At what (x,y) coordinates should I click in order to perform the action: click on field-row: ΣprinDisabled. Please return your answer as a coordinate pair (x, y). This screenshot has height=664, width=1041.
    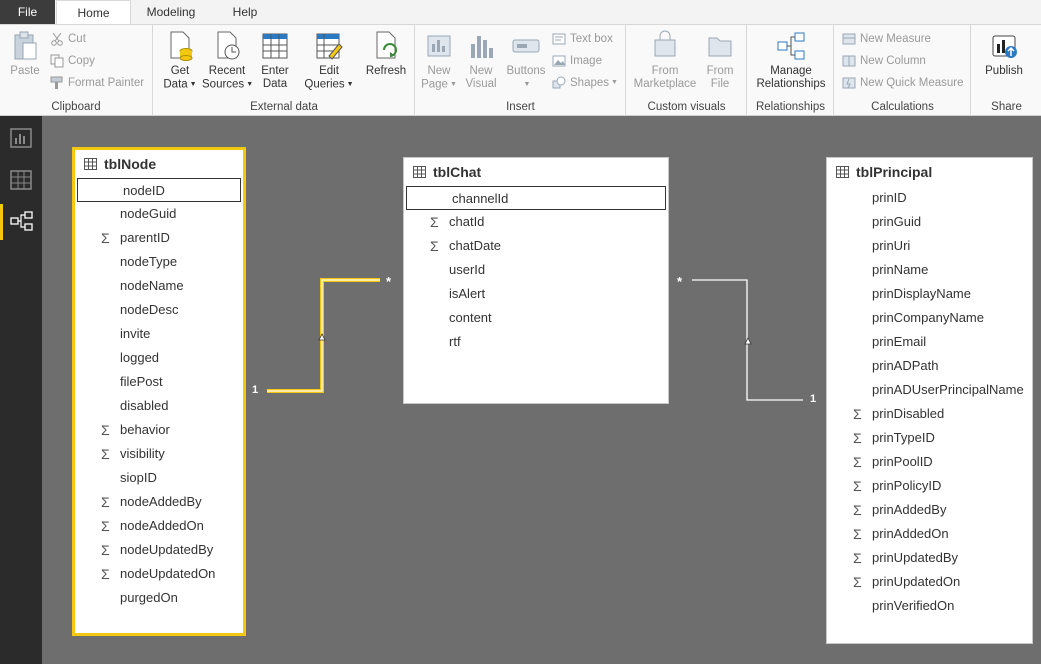
    Looking at the image, I should click on (929, 414).